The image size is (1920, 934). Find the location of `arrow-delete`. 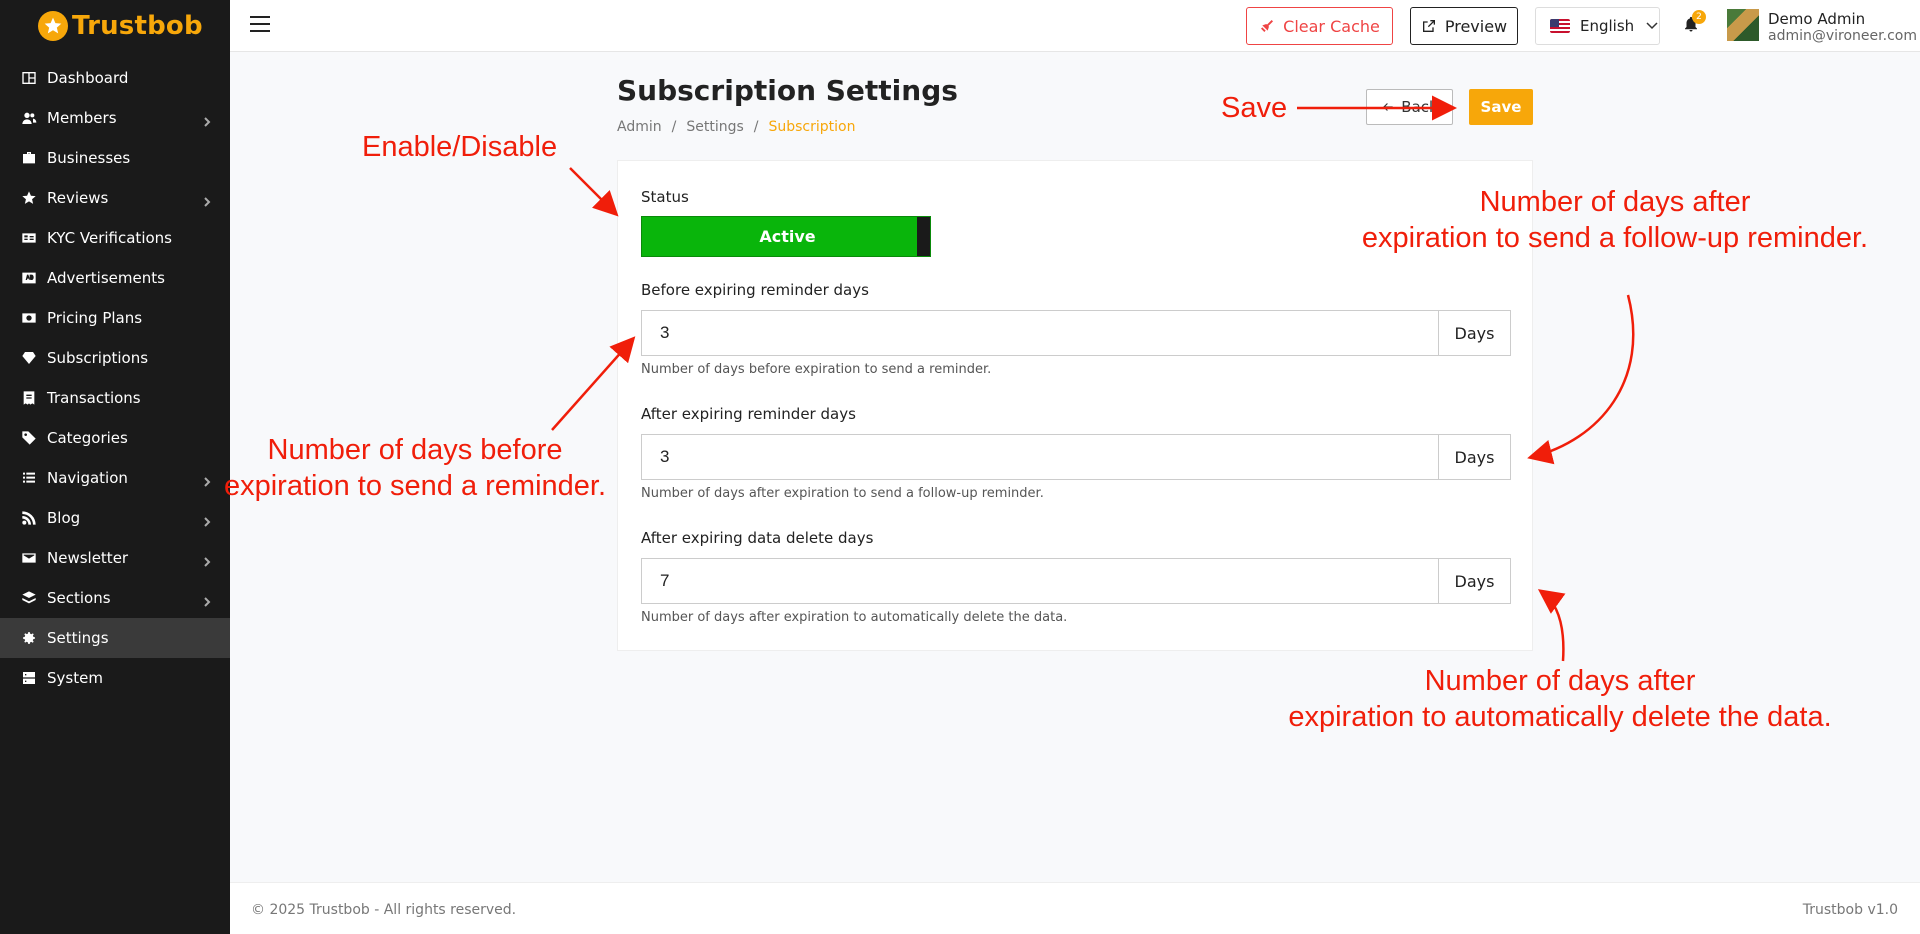

arrow-delete is located at coordinates (1551, 625).